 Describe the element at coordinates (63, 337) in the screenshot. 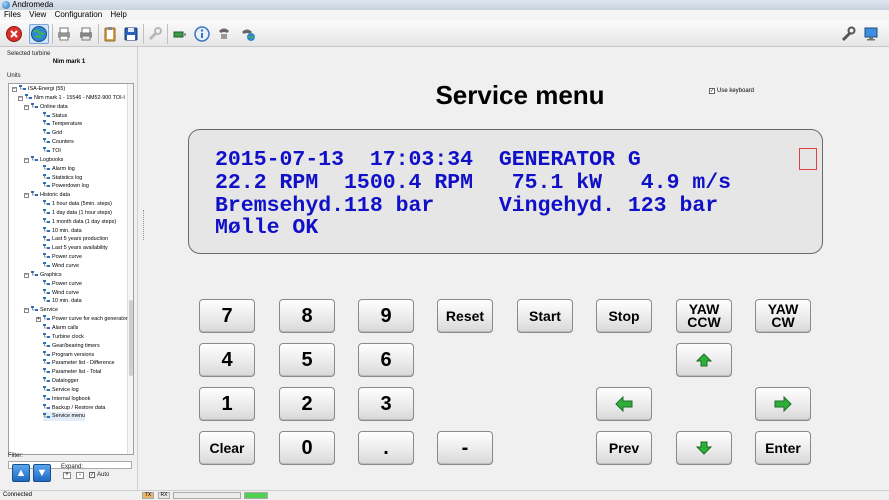

I see `tree-item: Turbine clock` at that location.